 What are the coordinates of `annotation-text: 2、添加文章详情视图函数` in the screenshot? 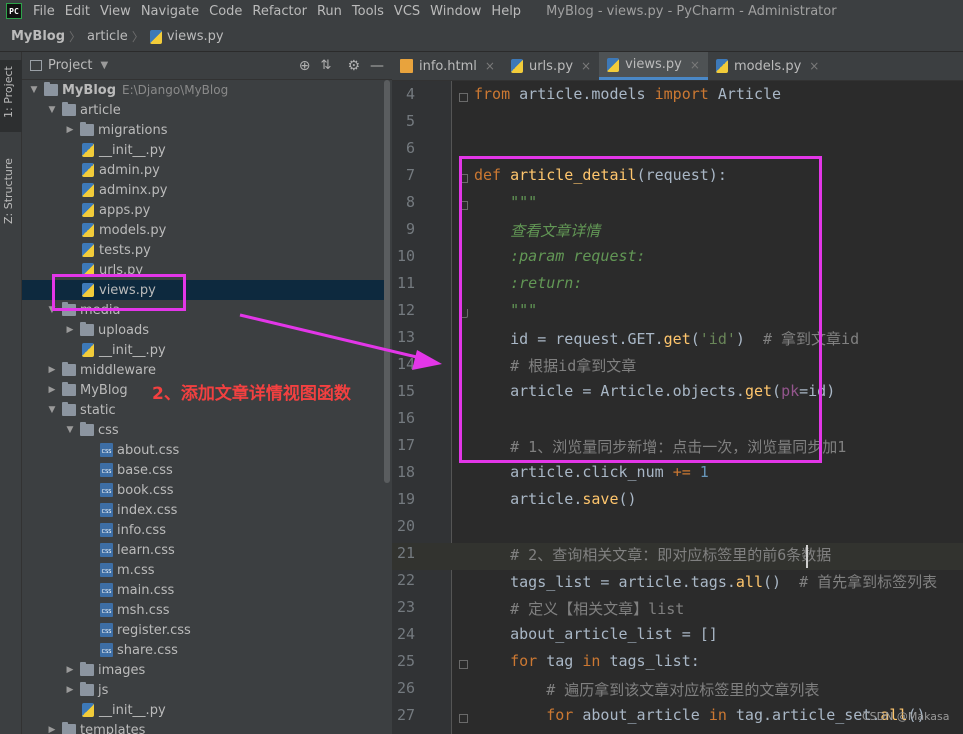 It's located at (251, 394).